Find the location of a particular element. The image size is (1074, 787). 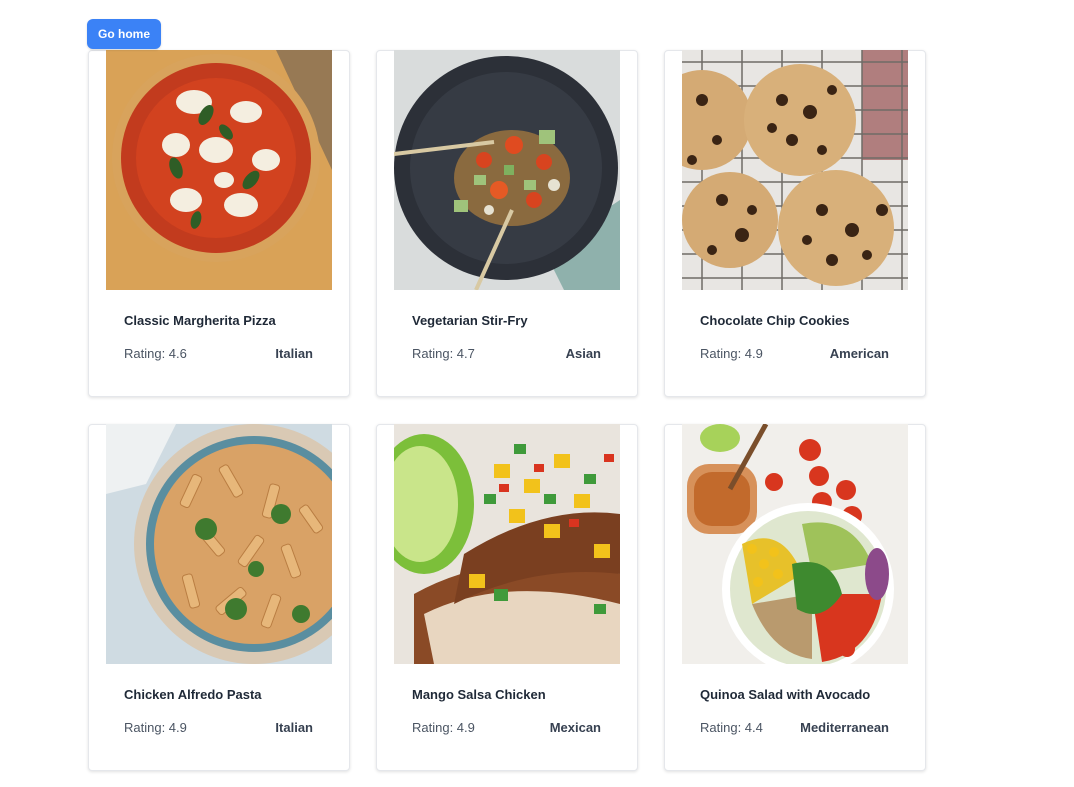

recipe-title: Chocolate Chip Cookies is located at coordinates (775, 320).